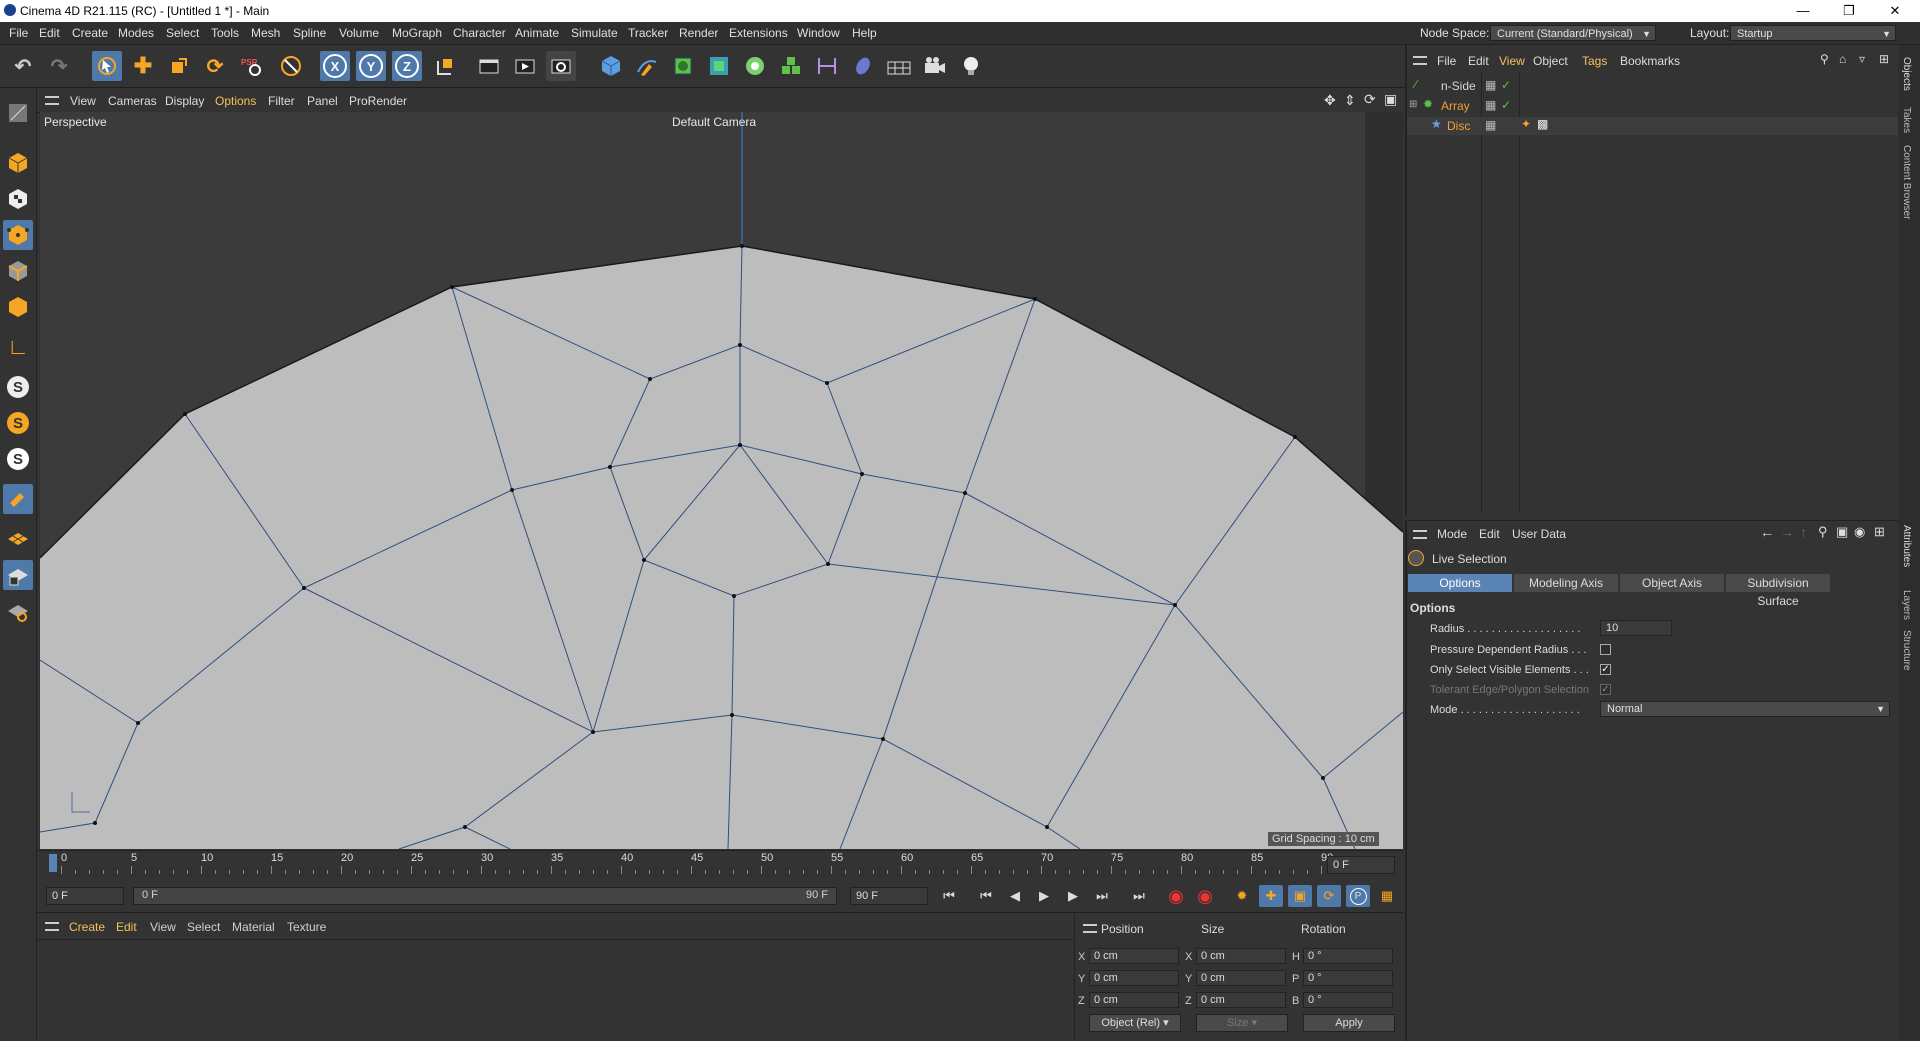  I want to click on render-to-picture-viewer-icon, so click(525, 66).